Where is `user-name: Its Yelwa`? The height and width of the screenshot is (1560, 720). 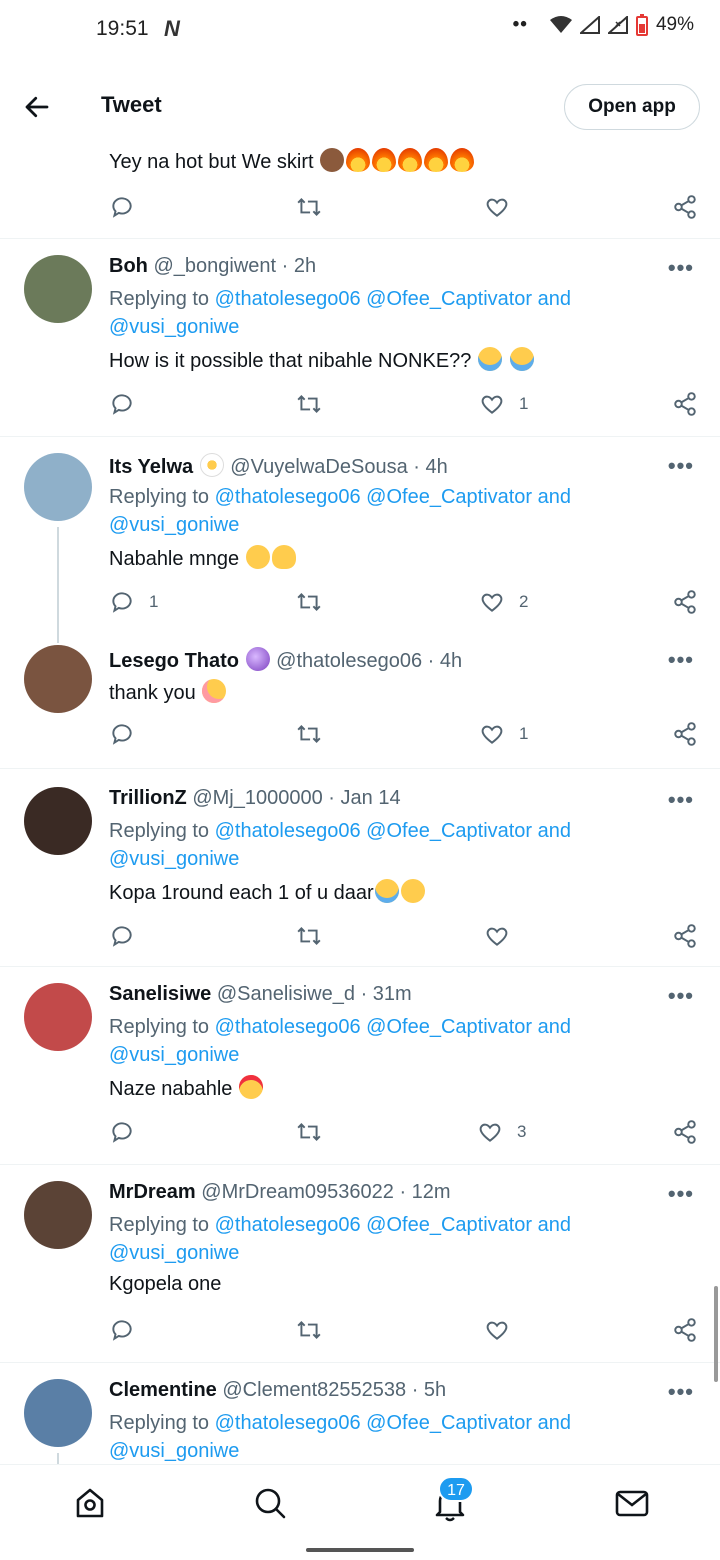 user-name: Its Yelwa is located at coordinates (151, 467).